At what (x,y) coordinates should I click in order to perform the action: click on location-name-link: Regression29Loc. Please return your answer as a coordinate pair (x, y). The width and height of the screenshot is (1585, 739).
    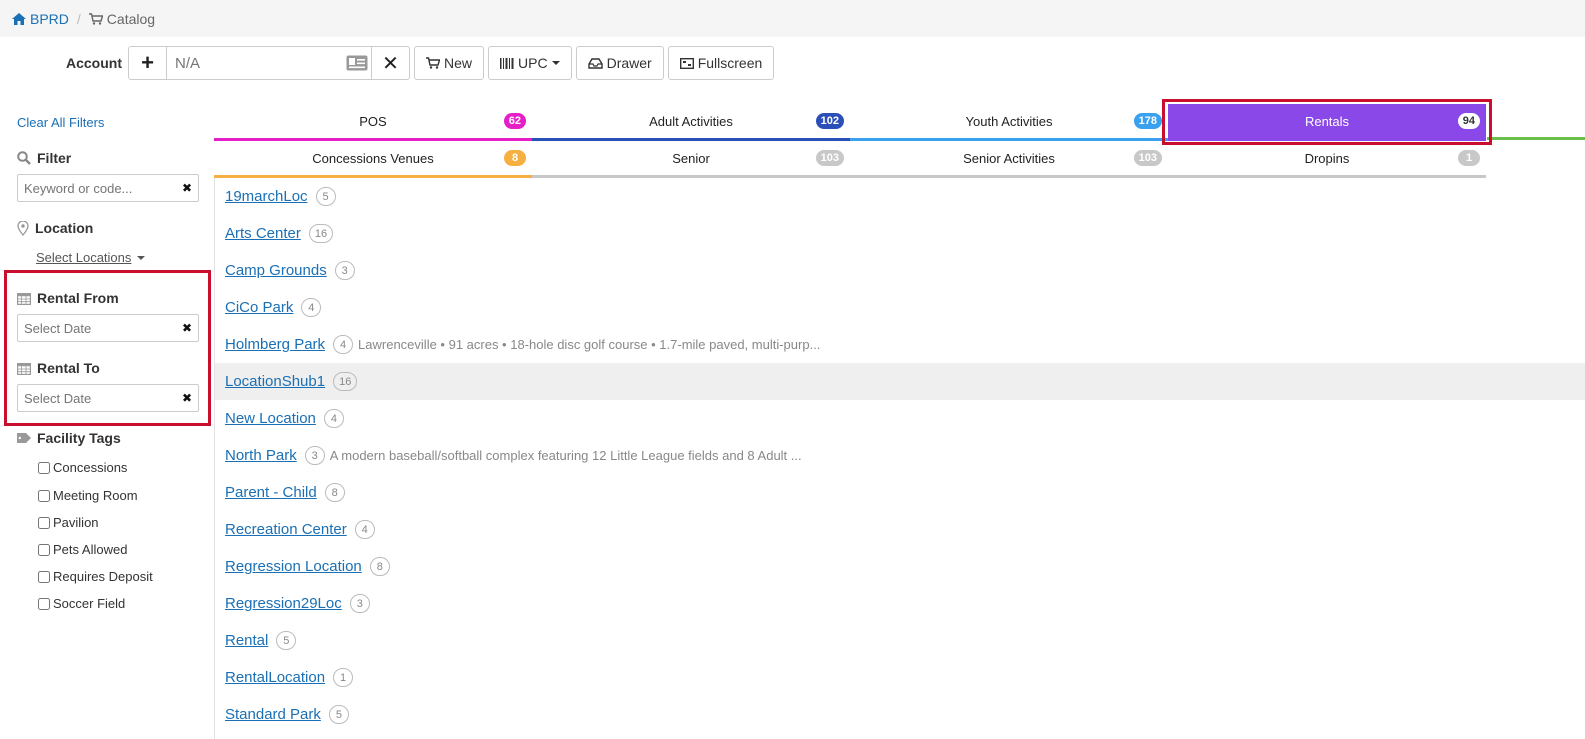
    Looking at the image, I should click on (283, 603).